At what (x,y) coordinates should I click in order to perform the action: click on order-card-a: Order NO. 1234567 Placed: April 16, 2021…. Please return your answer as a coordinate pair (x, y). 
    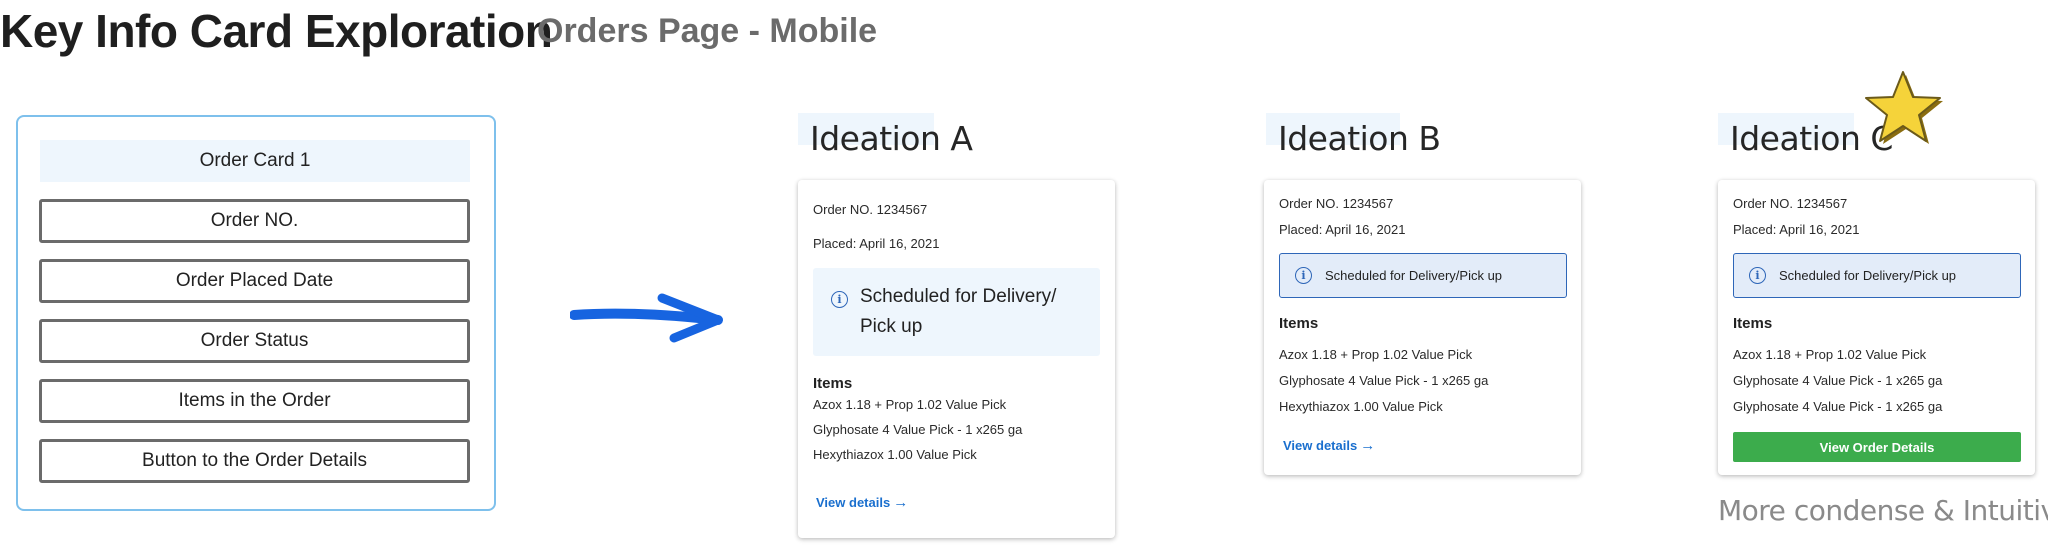
    Looking at the image, I should click on (956, 359).